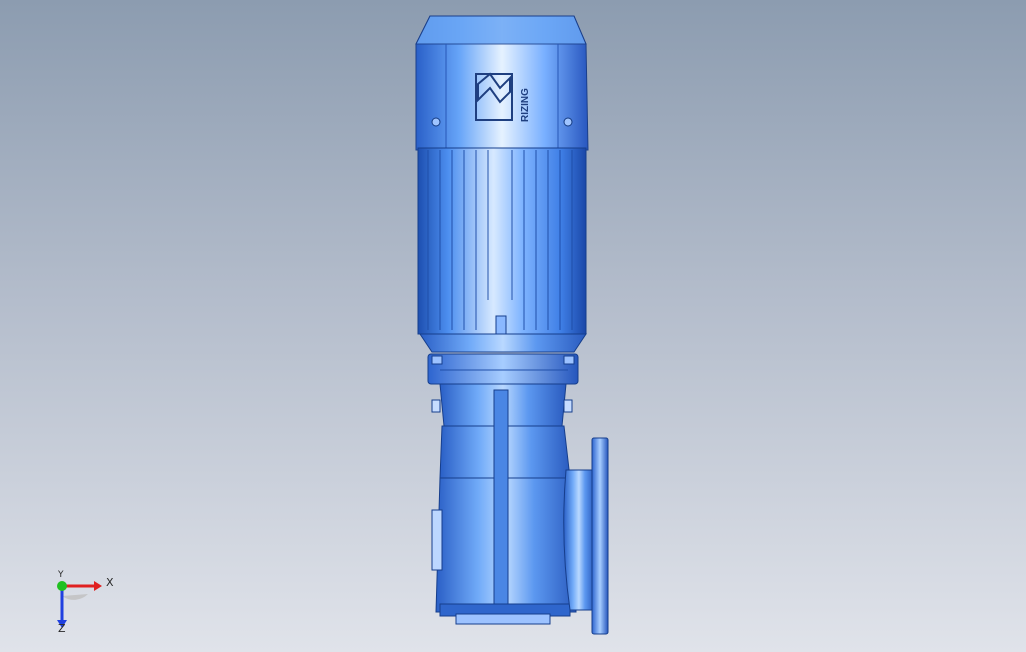 The height and width of the screenshot is (652, 1026). I want to click on x-axis-label: X, so click(110, 582).